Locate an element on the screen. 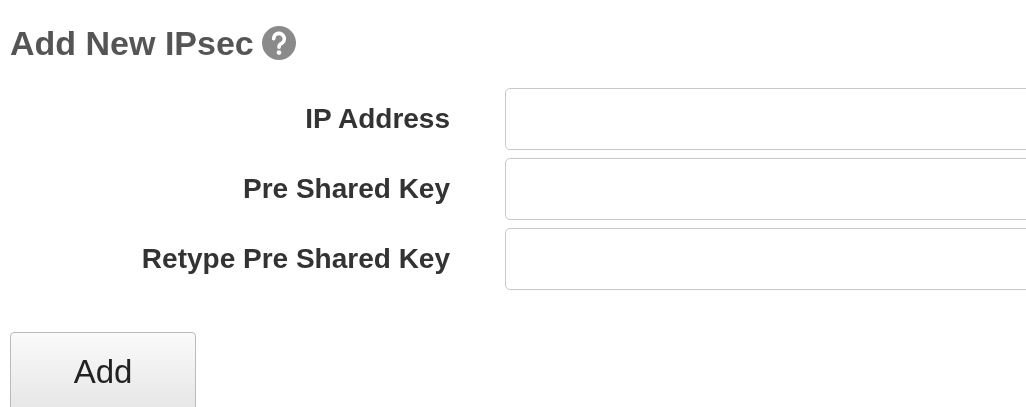 This screenshot has height=407, width=1026. field-label: IP Address is located at coordinates (377, 119).